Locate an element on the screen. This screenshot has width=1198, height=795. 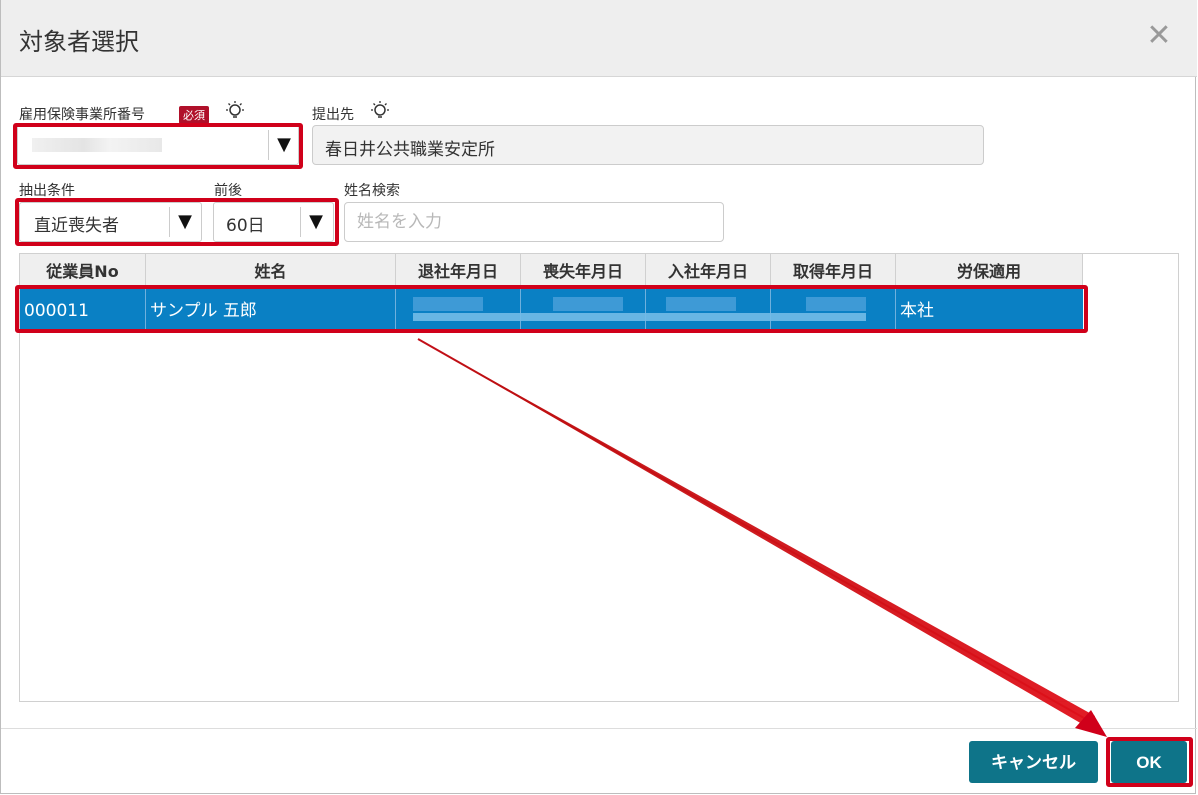
required-badge: 必須 is located at coordinates (194, 115).